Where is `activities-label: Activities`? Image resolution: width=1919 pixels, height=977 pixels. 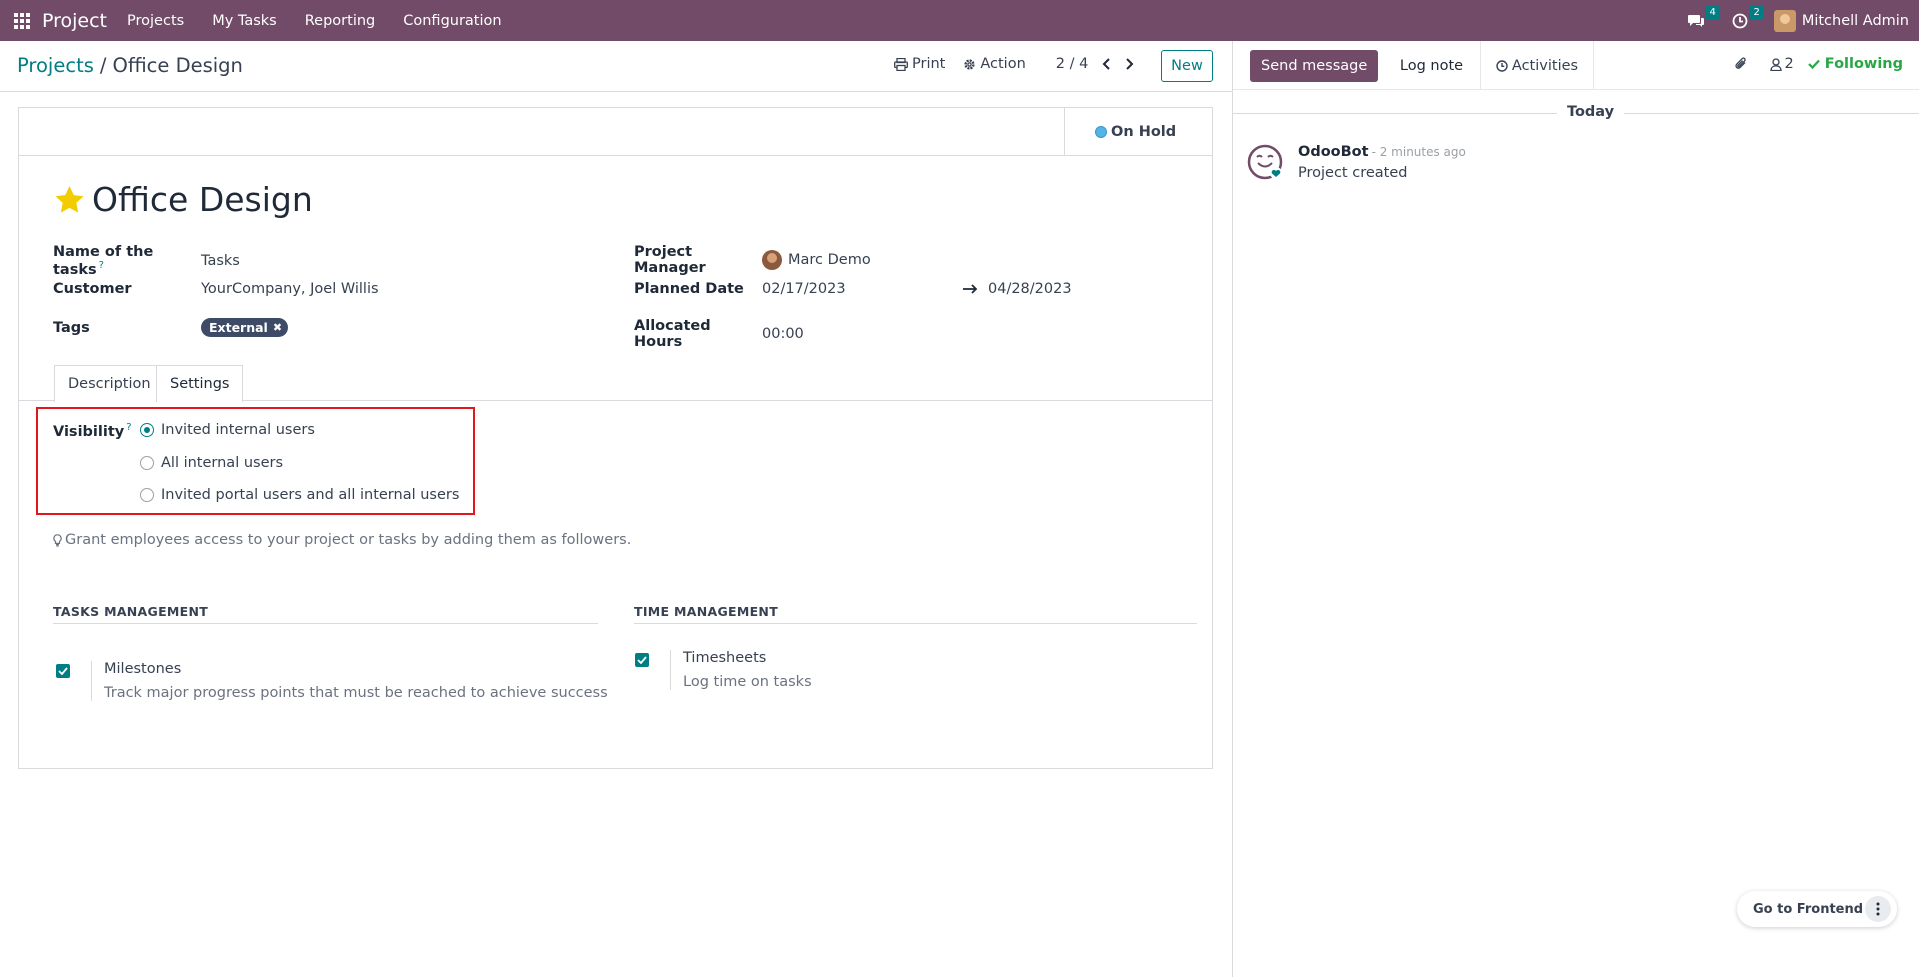
activities-label: Activities is located at coordinates (1545, 65).